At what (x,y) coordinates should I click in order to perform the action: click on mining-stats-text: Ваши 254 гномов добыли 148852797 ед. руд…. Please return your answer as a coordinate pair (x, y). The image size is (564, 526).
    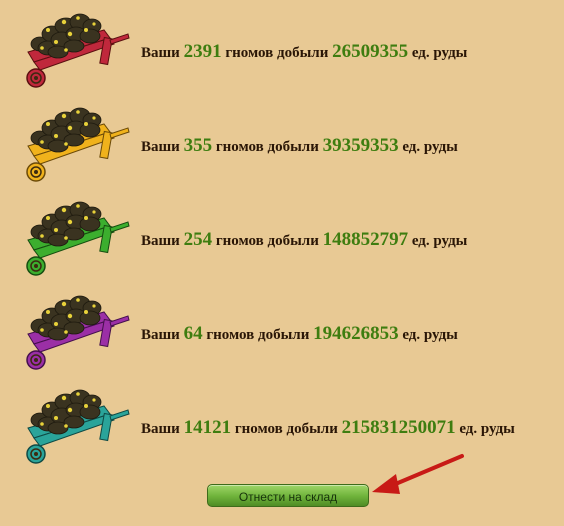
    Looking at the image, I should click on (304, 240).